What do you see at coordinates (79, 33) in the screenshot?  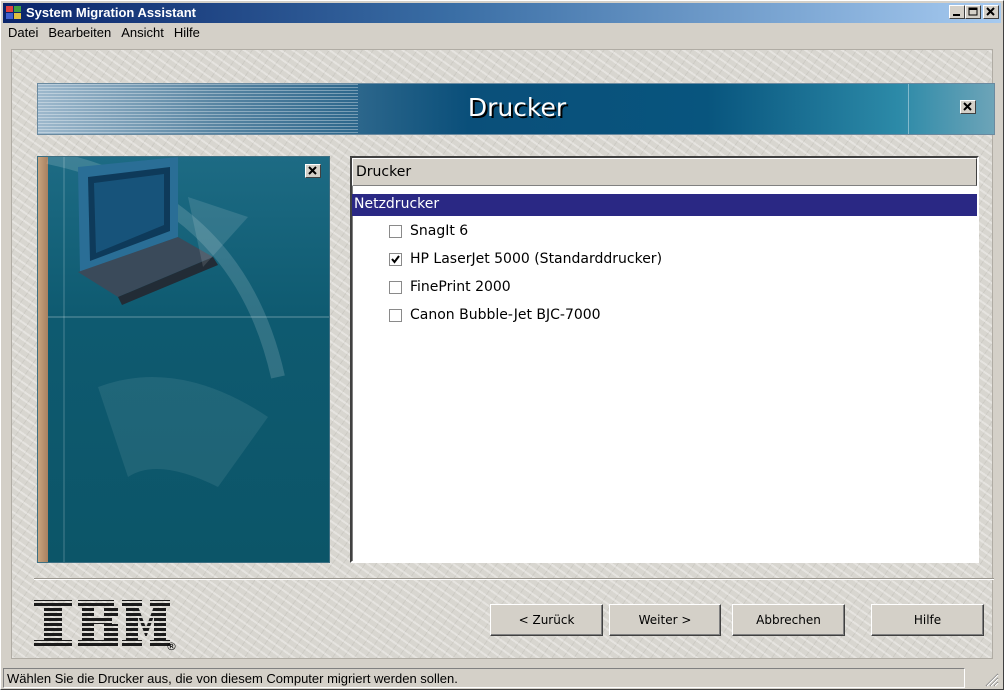 I see `menu-item-bearbeiten: Bearbeiten` at bounding box center [79, 33].